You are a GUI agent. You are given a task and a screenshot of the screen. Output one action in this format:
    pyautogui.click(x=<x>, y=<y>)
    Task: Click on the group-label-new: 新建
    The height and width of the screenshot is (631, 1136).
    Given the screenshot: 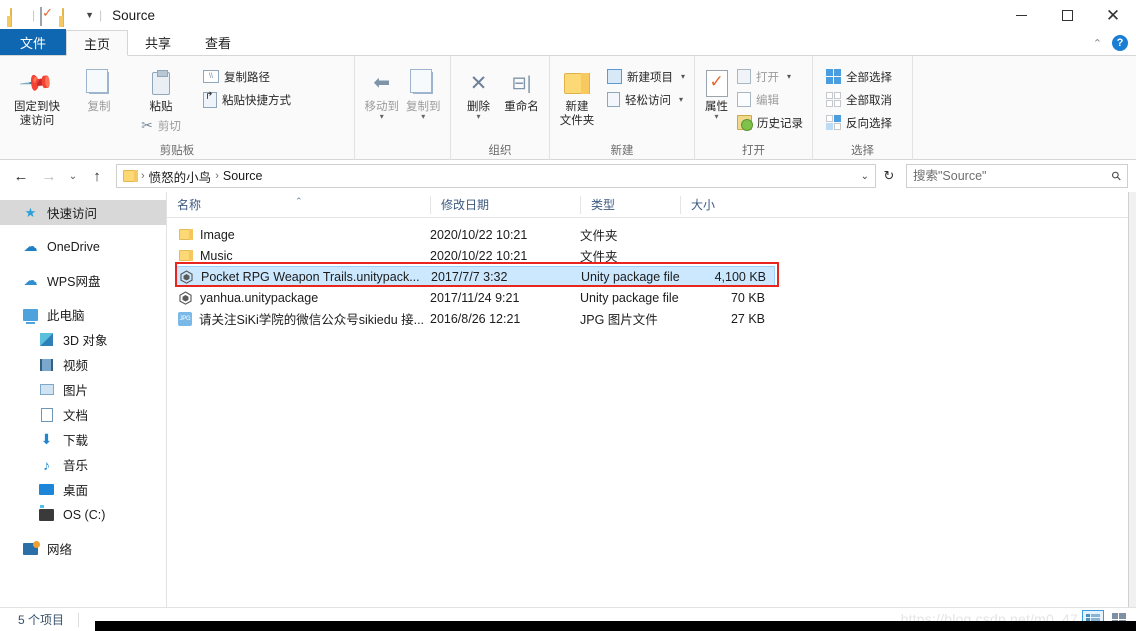 What is the action you would take?
    pyautogui.click(x=622, y=151)
    